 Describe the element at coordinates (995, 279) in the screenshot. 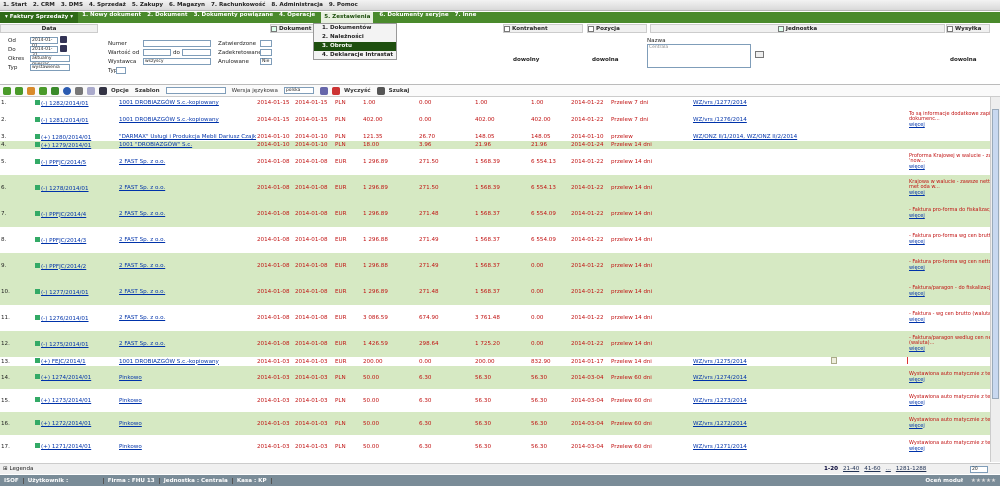

I see `vertical-scrollbar` at that location.